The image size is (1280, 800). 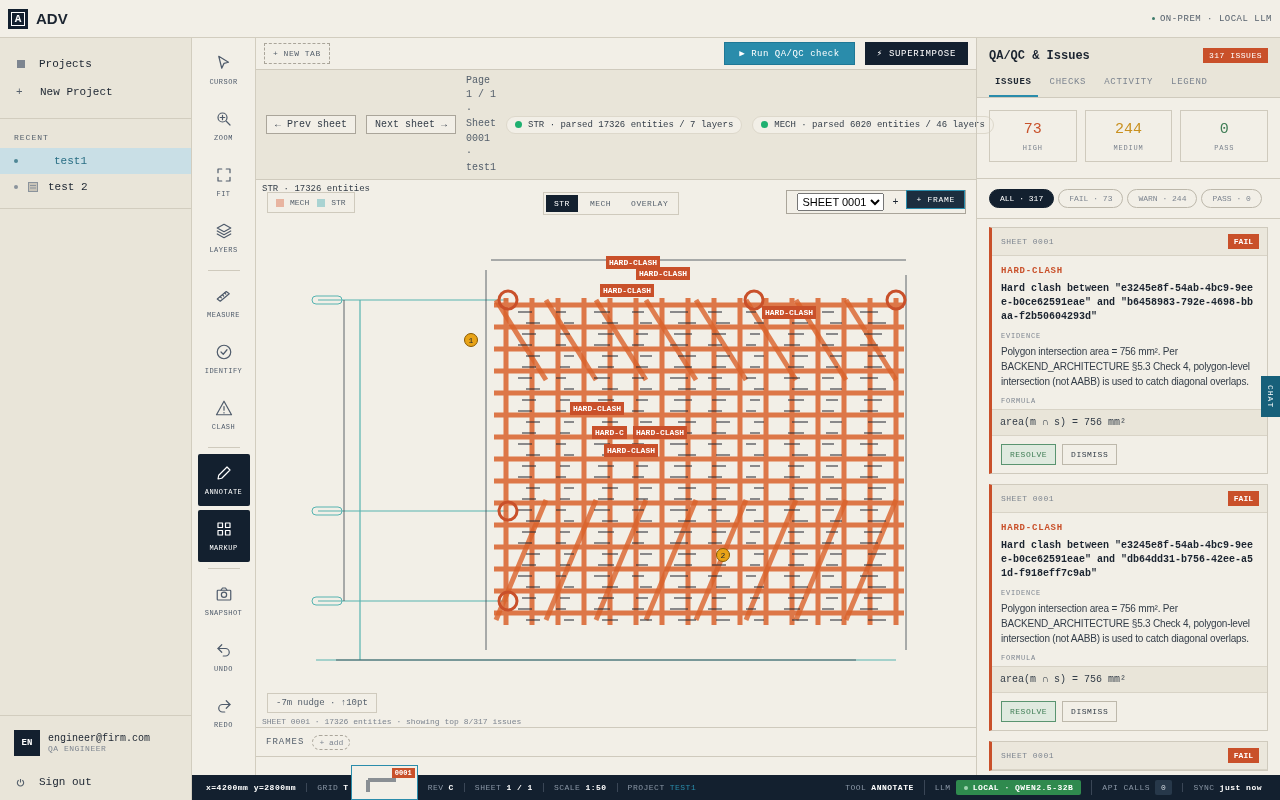 I want to click on superimpose-button: ⚡ SUPERIMPOSE, so click(x=916, y=53).